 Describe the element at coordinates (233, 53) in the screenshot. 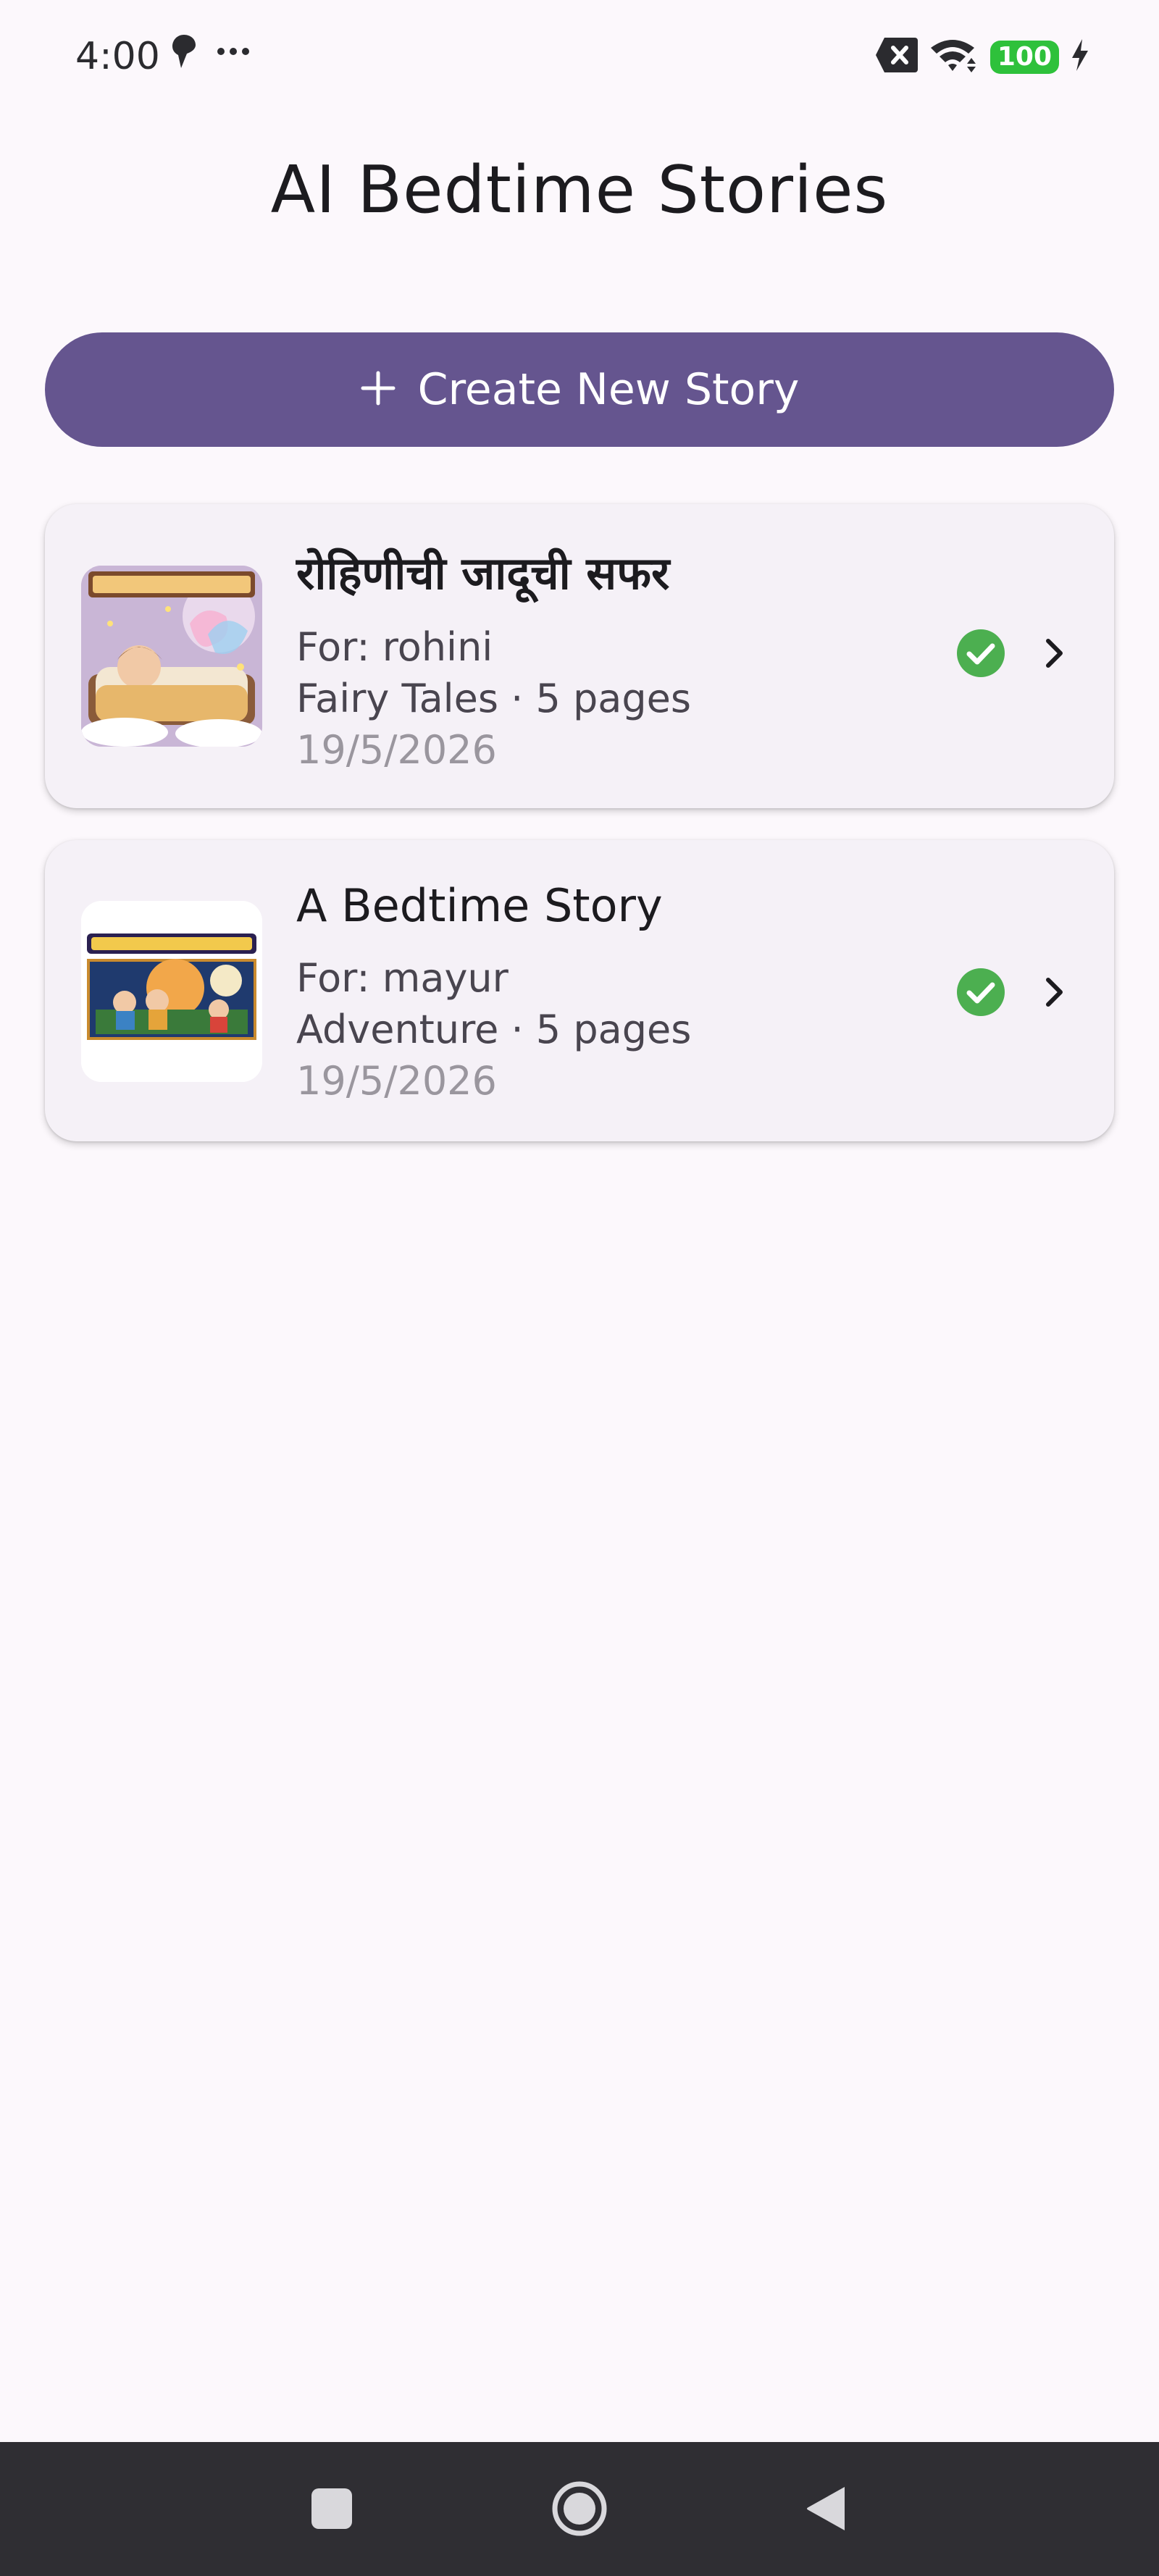

I see `more-dots-icon` at that location.